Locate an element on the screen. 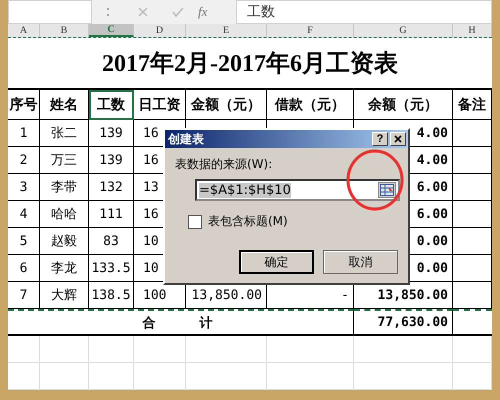 The image size is (500, 400). table-cell: 2 is located at coordinates (24, 160).